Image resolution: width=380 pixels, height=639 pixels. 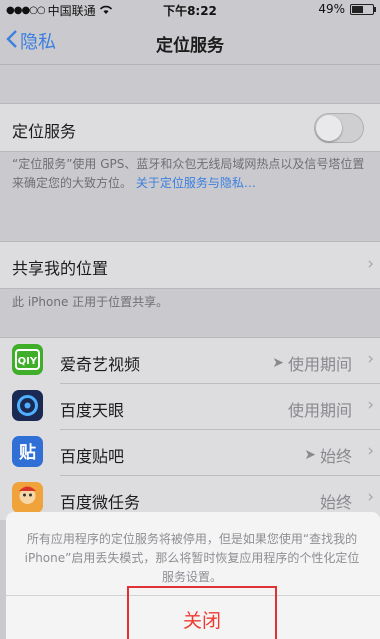 I want to click on share-location-label: 共享我的位置, so click(x=60, y=268).